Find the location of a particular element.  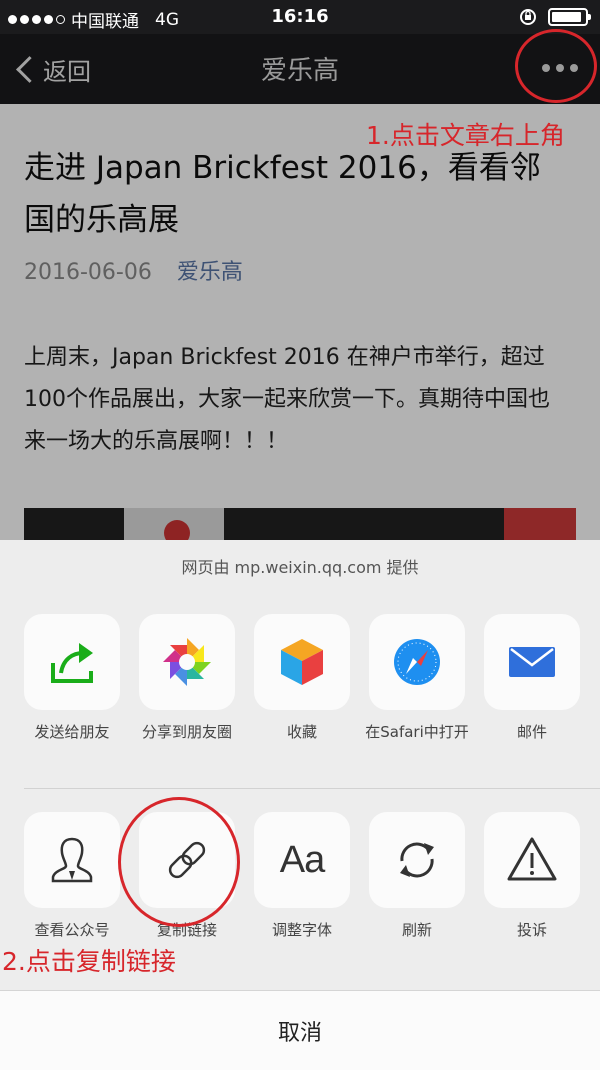

annotation-circle-more is located at coordinates (556, 66).